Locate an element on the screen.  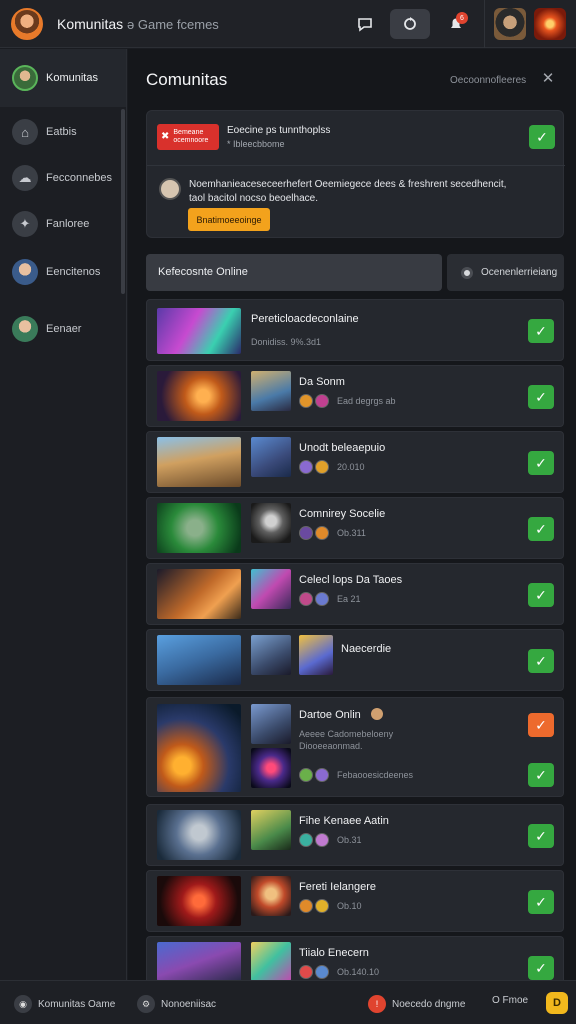
row-subtitle: Ob.140.10 is located at coordinates (358, 972).